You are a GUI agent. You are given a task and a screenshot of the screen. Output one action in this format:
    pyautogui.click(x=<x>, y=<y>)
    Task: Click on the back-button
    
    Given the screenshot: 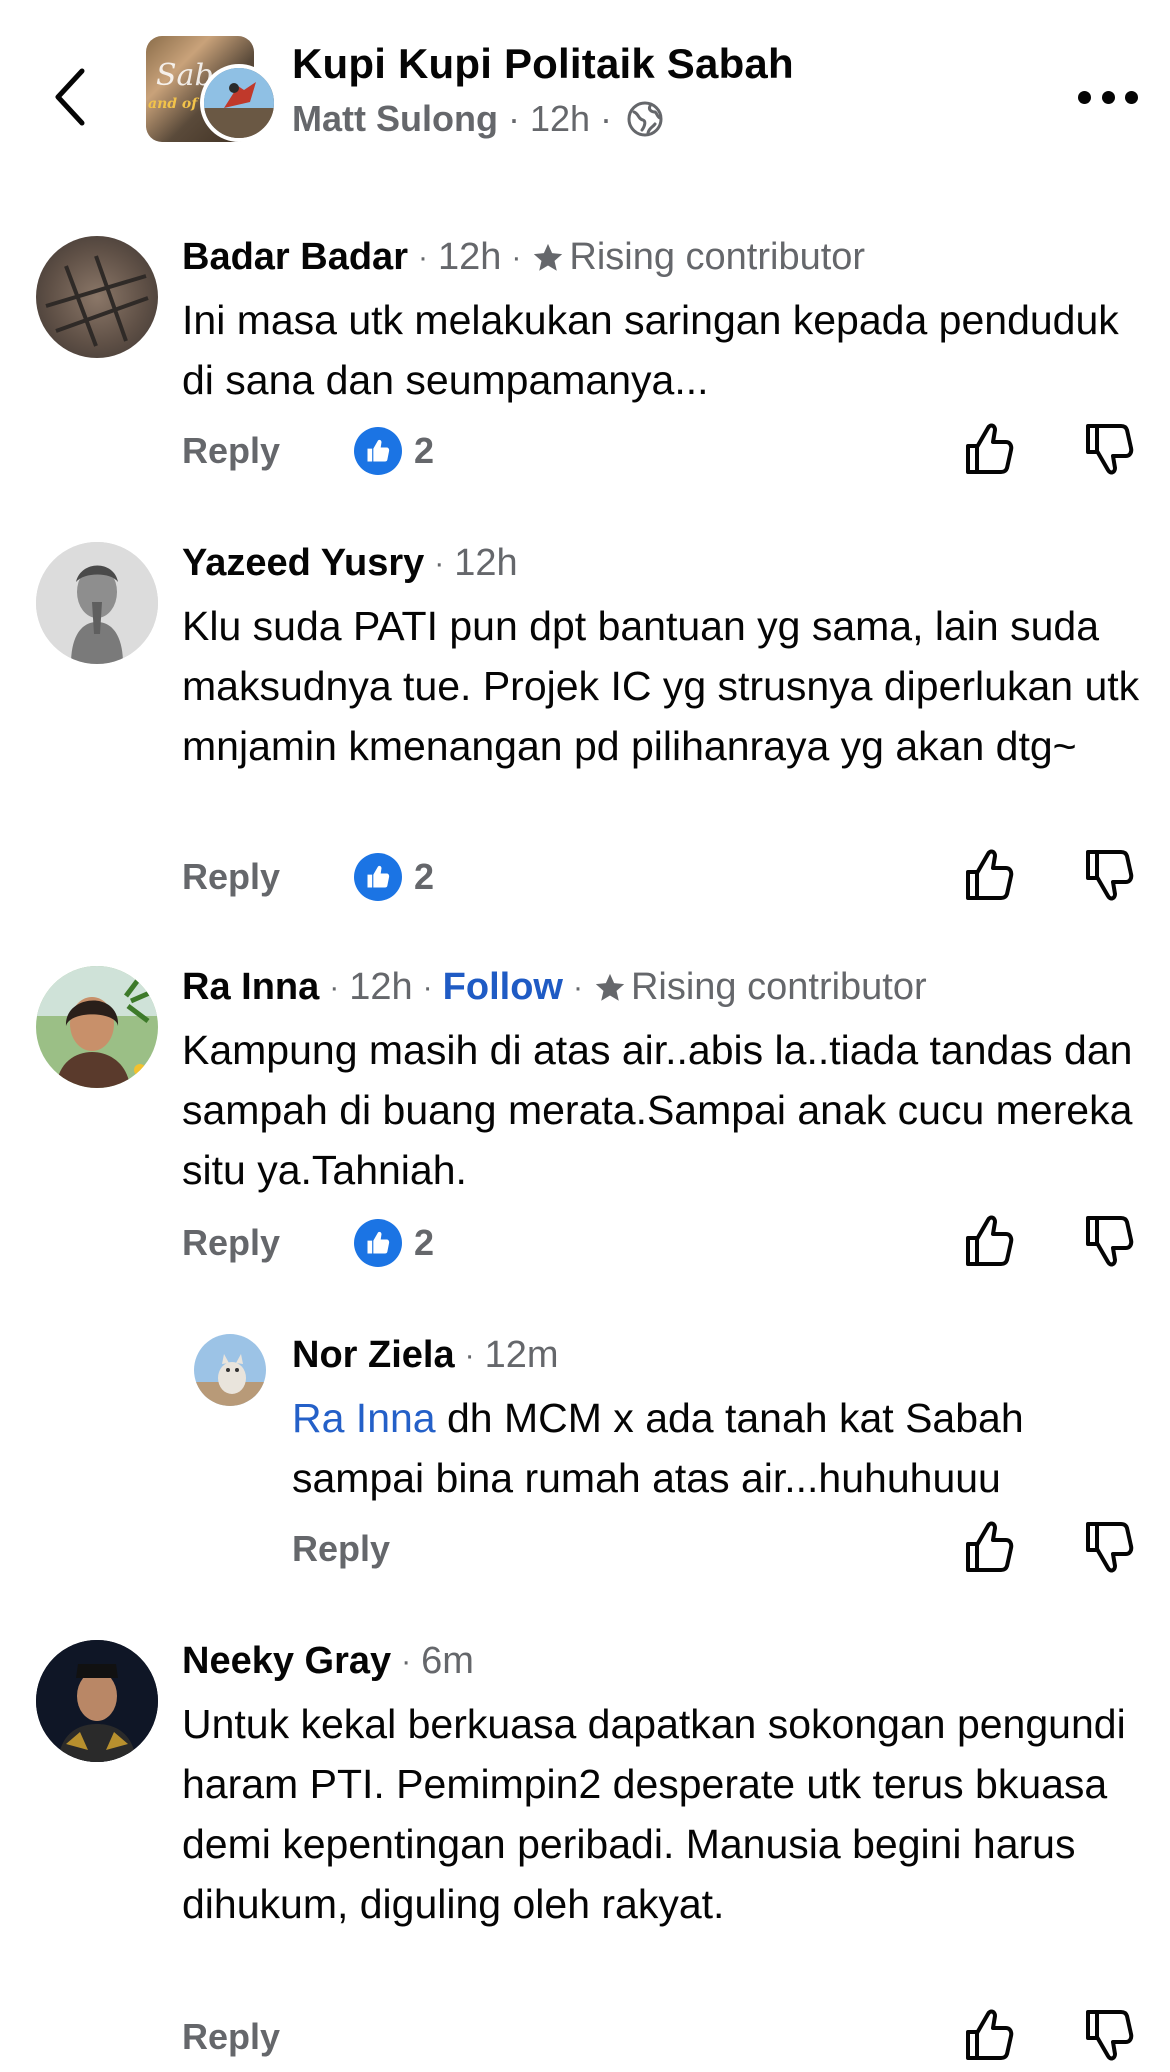 What is the action you would take?
    pyautogui.click(x=70, y=97)
    